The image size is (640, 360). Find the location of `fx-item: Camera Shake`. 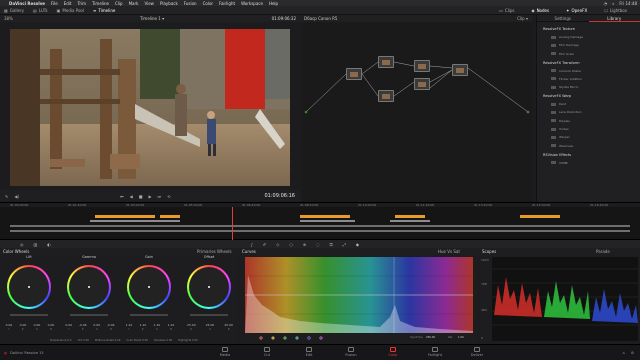

fx-item: Camera Shake is located at coordinates (595, 71).